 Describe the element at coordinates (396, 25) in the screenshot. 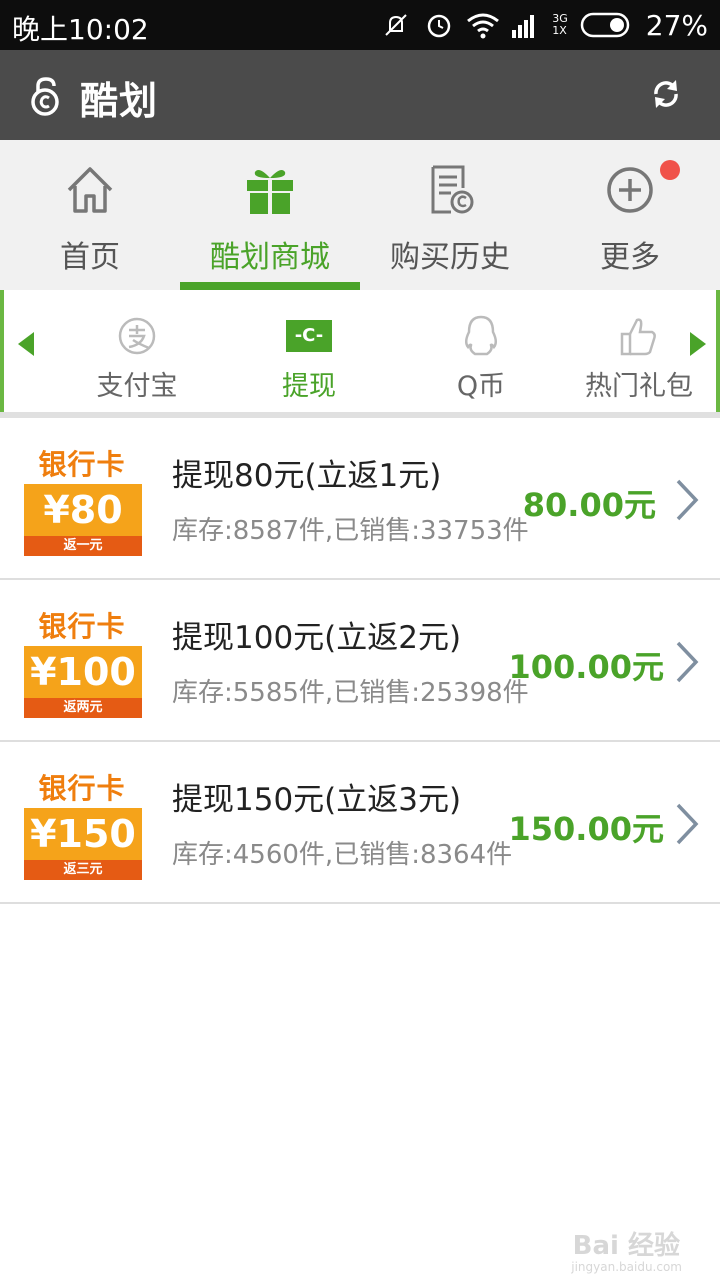

I see `mute-icon` at that location.